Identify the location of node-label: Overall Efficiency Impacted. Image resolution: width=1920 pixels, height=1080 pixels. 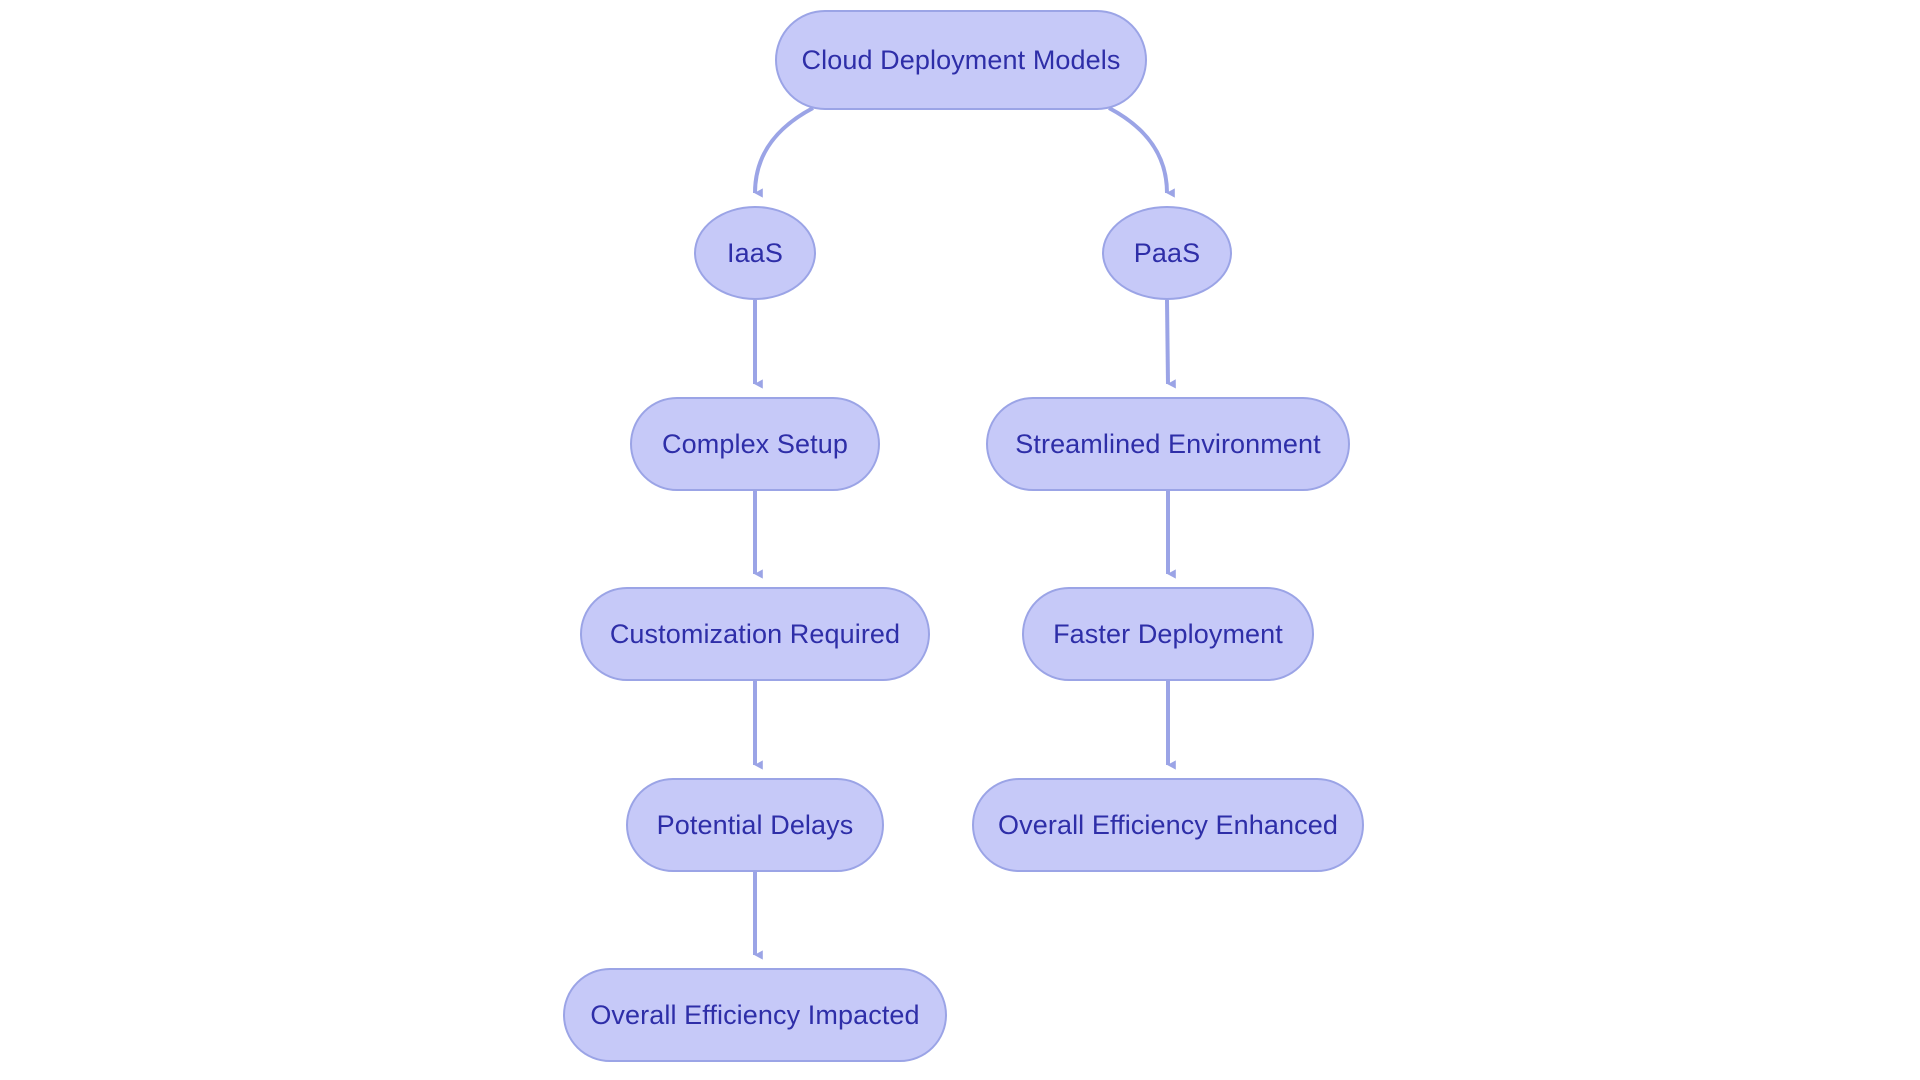
(755, 1014).